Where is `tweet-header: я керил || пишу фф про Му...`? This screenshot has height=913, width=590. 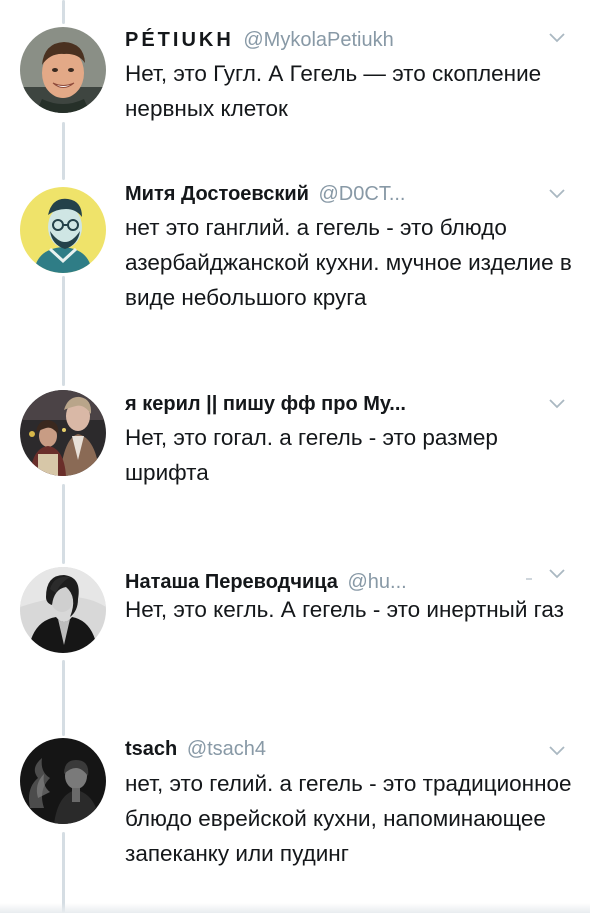 tweet-header: я керил || пишу фф про Му... is located at coordinates (327, 404).